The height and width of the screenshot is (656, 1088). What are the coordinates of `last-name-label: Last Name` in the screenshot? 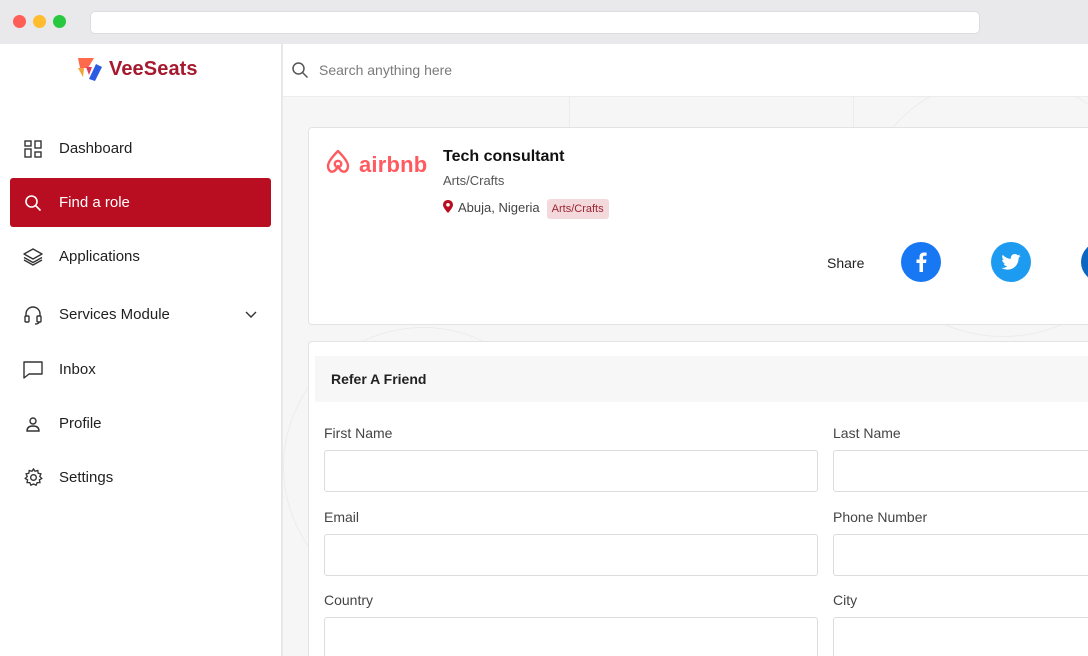 It's located at (867, 433).